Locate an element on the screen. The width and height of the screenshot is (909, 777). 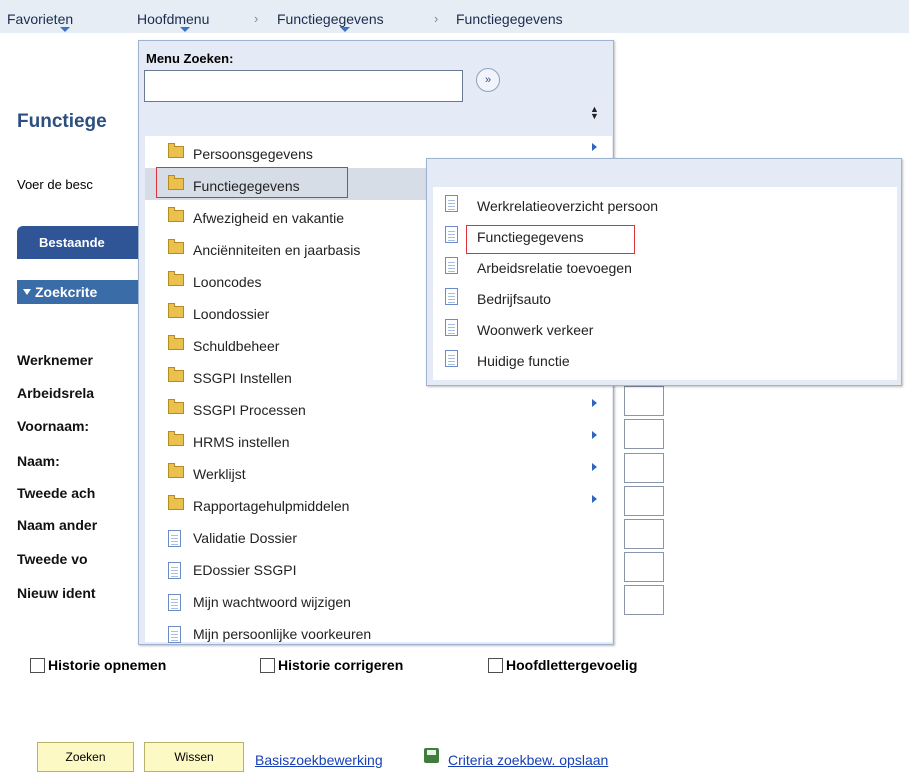
breadcrumb-item-current: Functiegegevens is located at coordinates (509, 19).